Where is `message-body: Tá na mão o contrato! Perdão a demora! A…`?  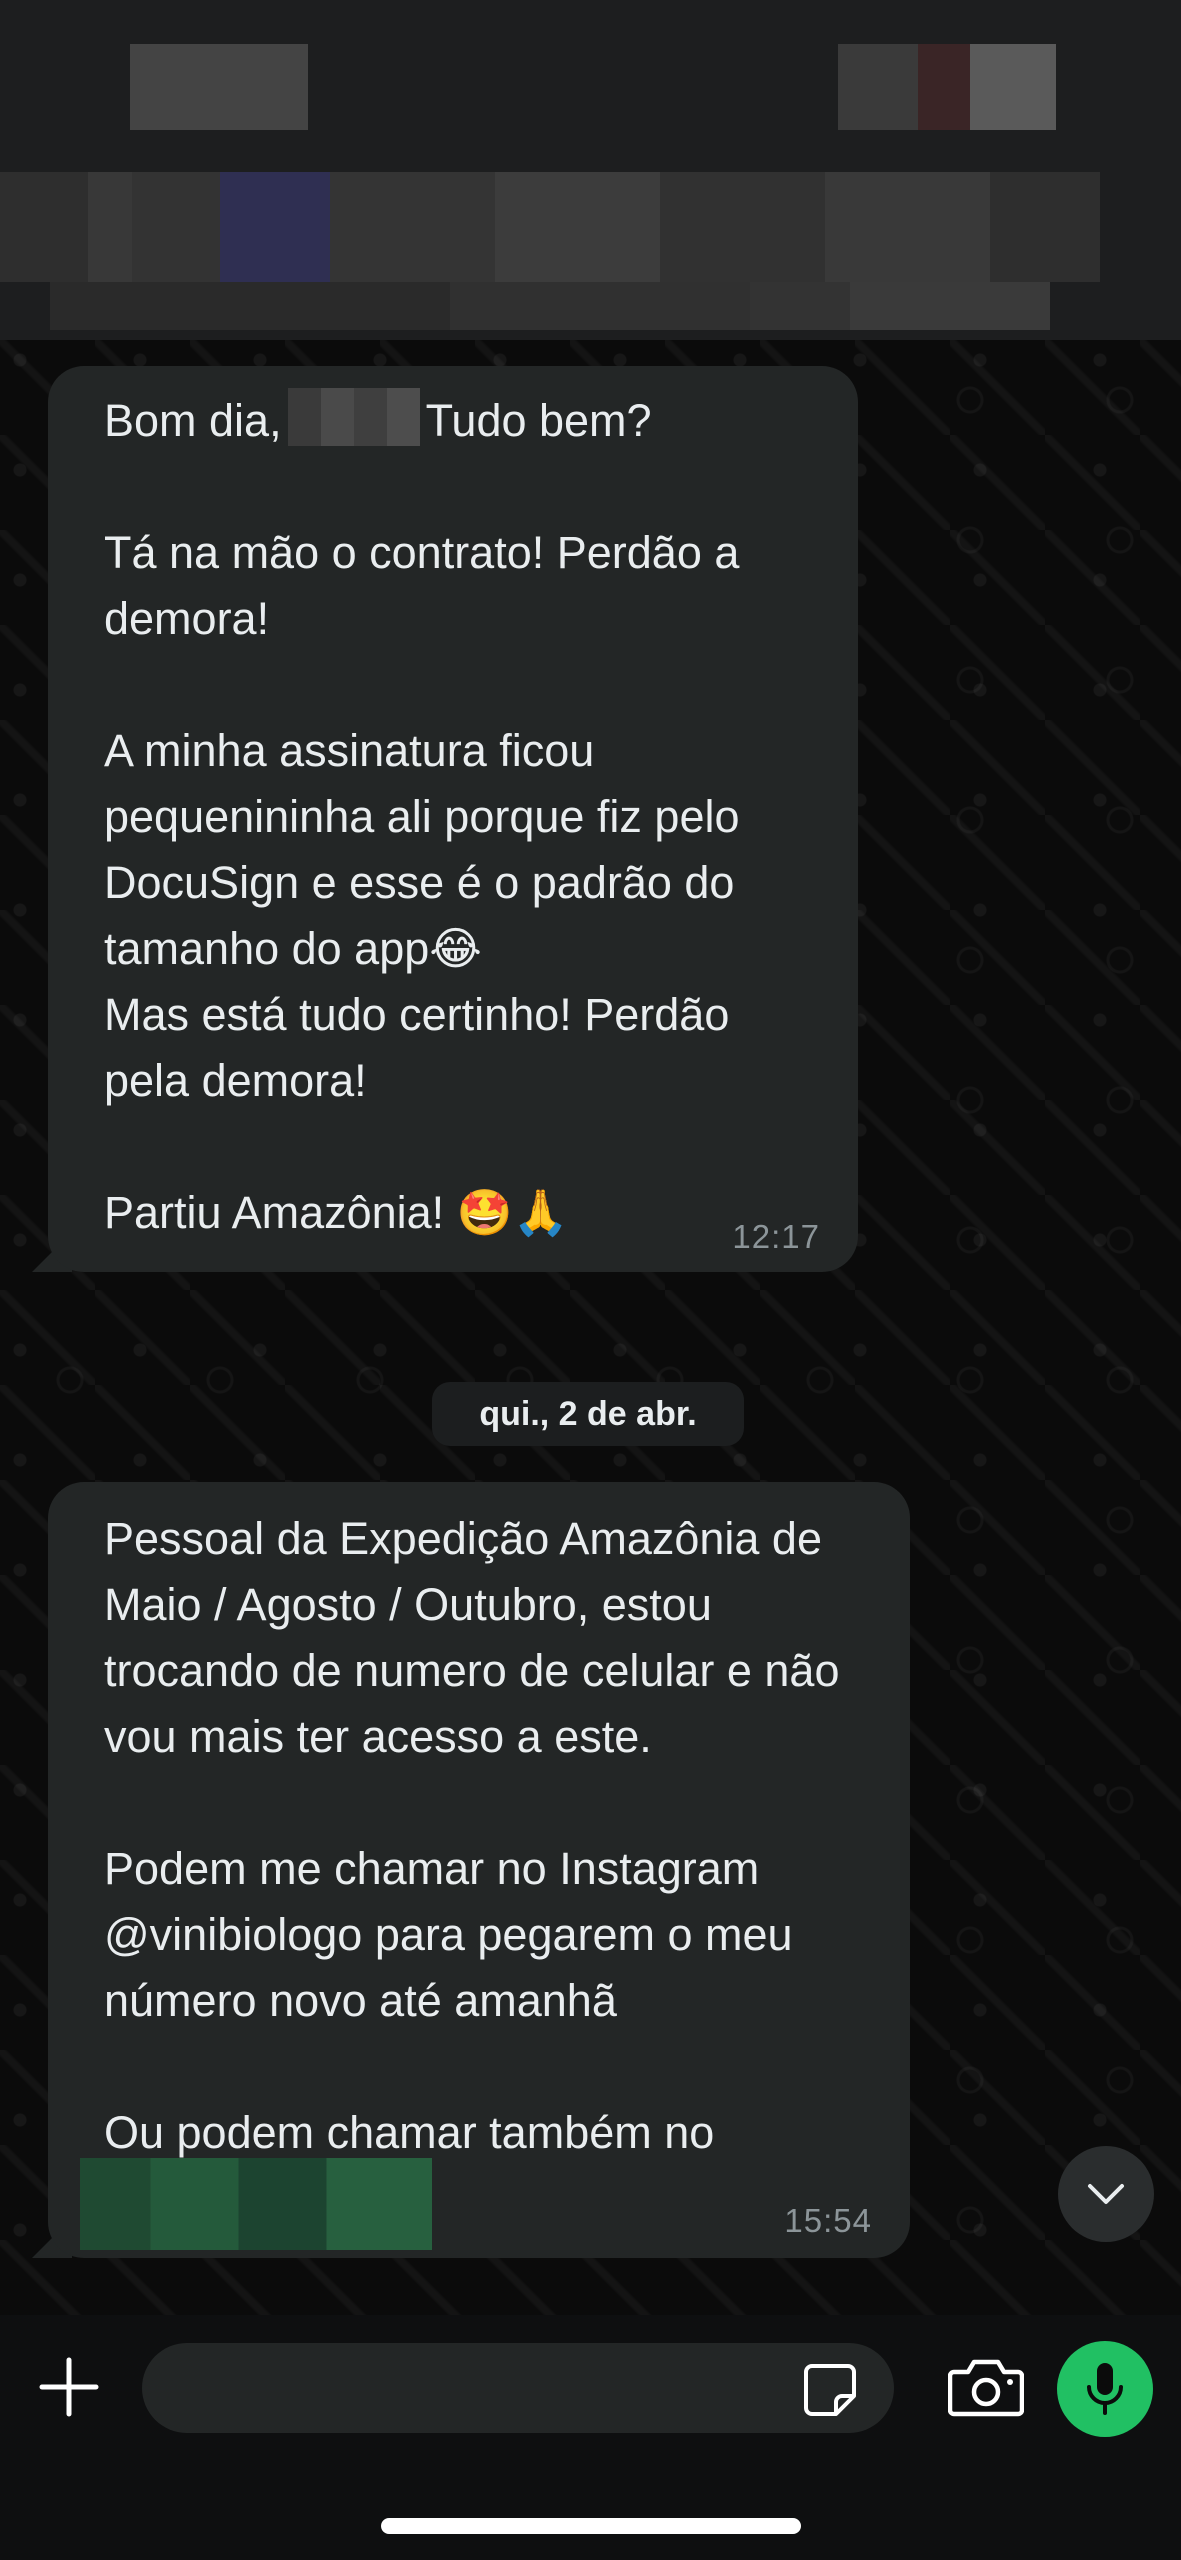 message-body: Tá na mão o contrato! Perdão a demora! A… is located at coordinates (422, 882).